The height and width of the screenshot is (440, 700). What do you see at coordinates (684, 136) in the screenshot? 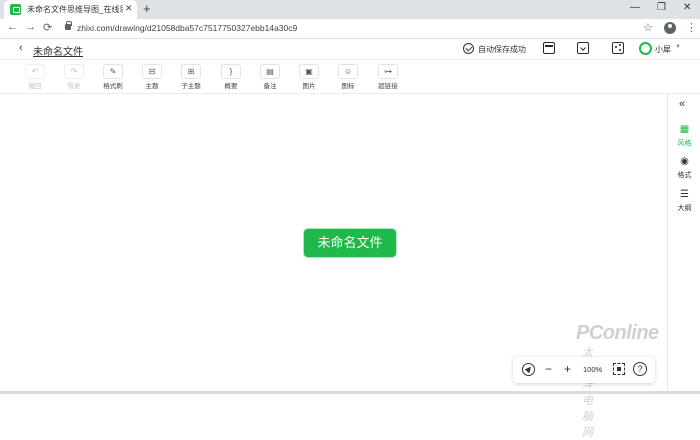
I see `panel-tab-style: ▦ 风格` at bounding box center [684, 136].